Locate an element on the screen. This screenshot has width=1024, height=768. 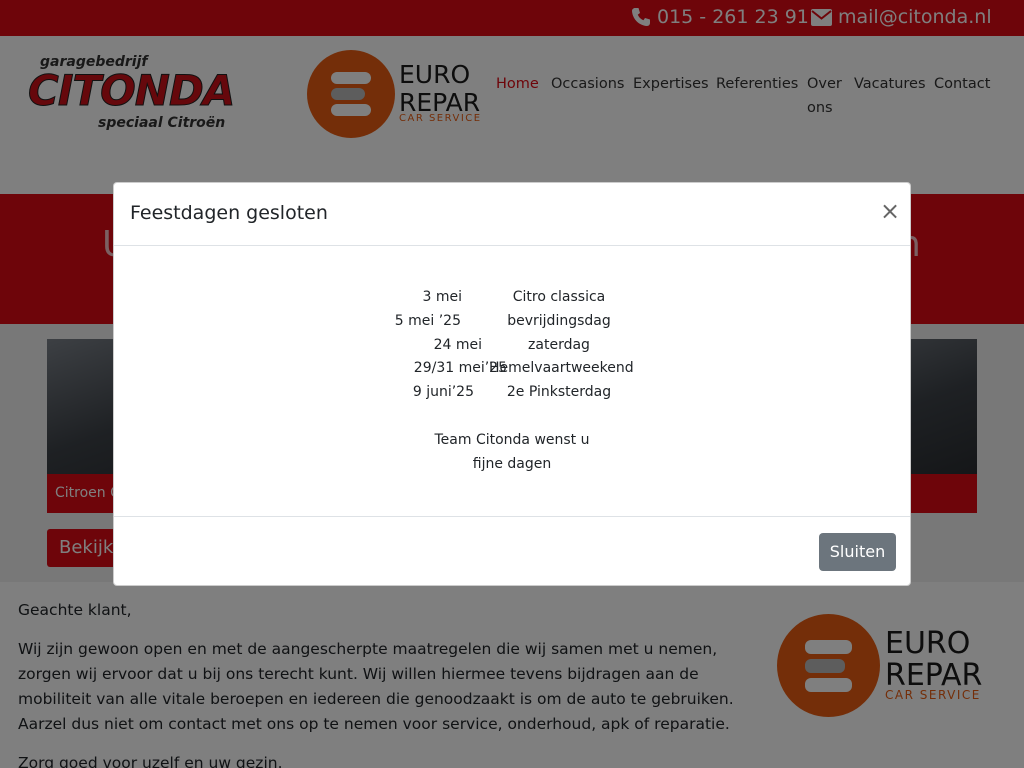
footnote-line1: Team Citonda wenst u is located at coordinates (512, 440).